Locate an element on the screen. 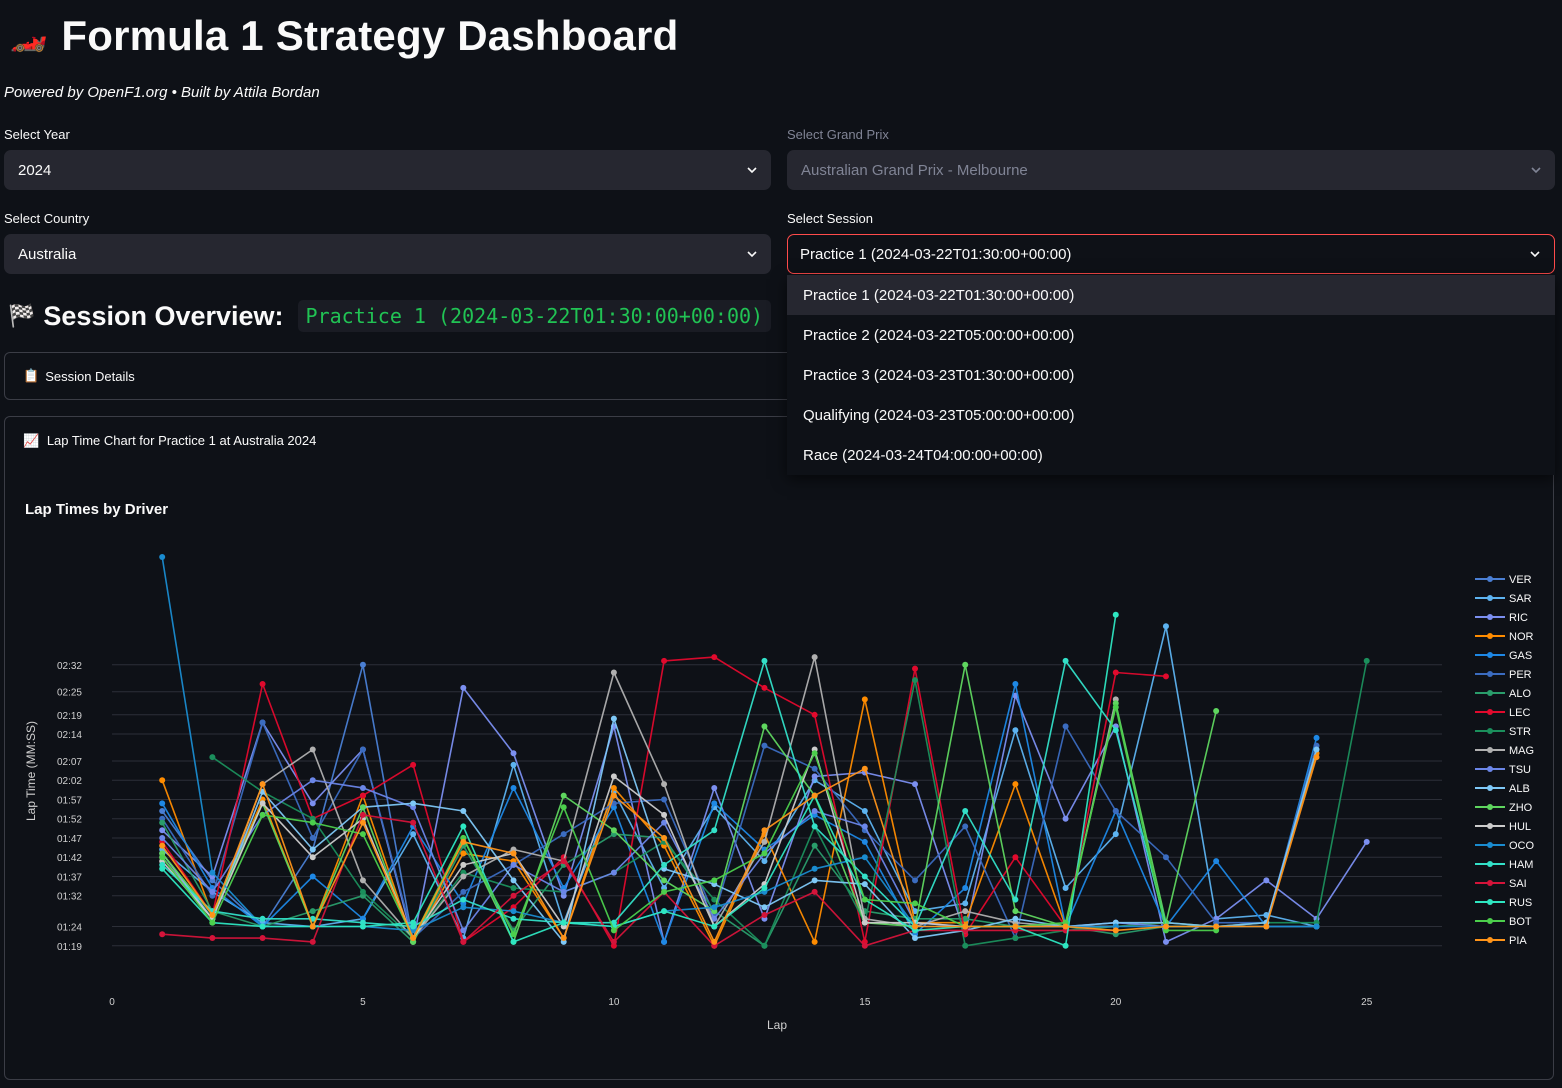 Image resolution: width=1562 pixels, height=1088 pixels. legend-entry: HUL is located at coordinates (1520, 827).